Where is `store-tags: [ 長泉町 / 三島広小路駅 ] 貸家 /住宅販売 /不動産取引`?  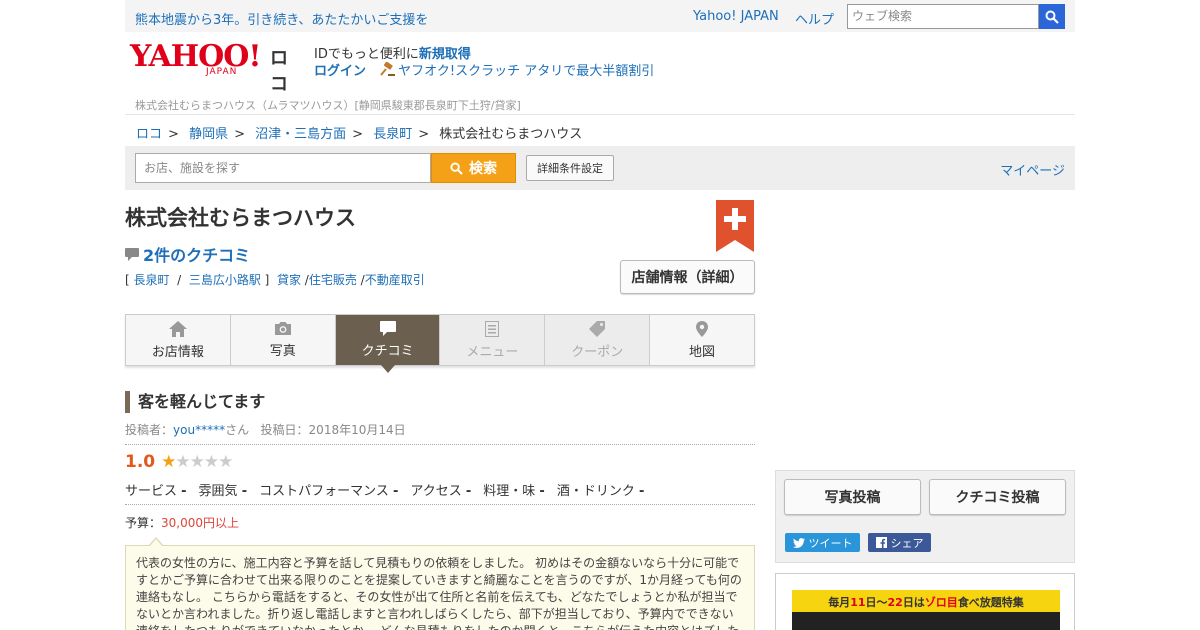 store-tags: [ 長泉町 / 三島広小路駅 ] 貸家 /住宅販売 /不動産取引 is located at coordinates (275, 280).